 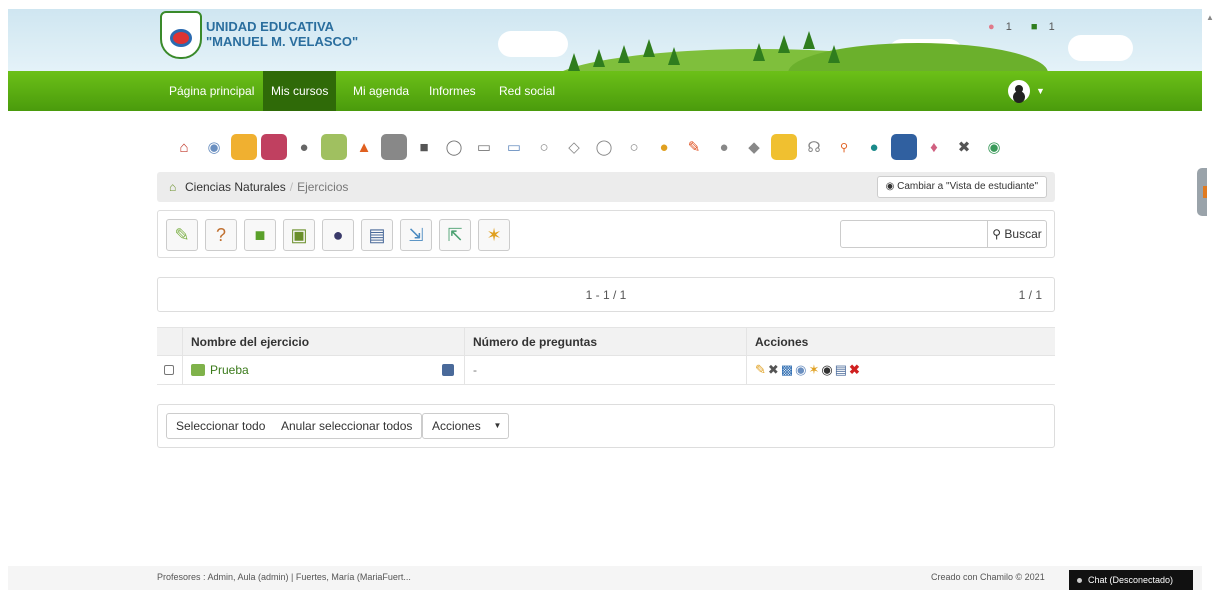 What do you see at coordinates (784, 147) in the screenshot?
I see `notes-icon` at bounding box center [784, 147].